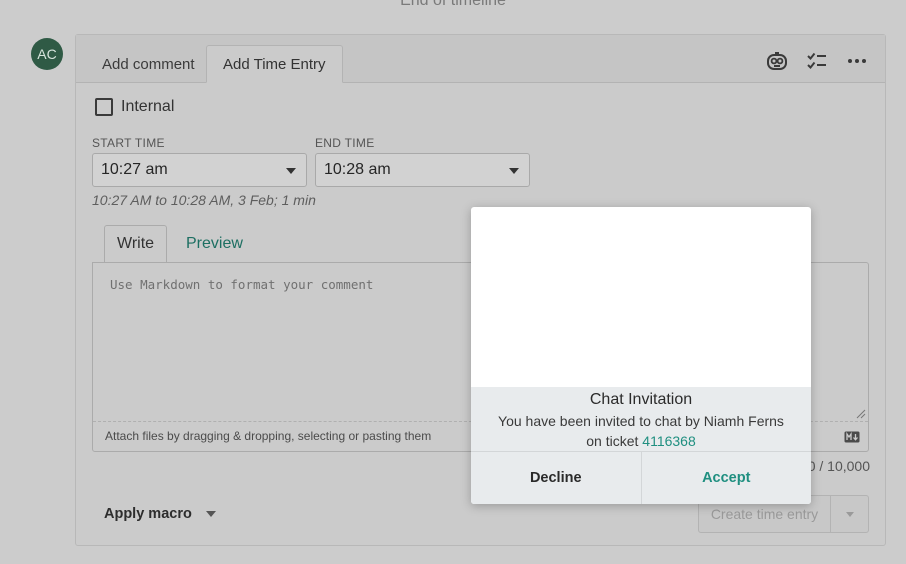 The width and height of the screenshot is (906, 564). I want to click on internal-checkbox, so click(104, 107).